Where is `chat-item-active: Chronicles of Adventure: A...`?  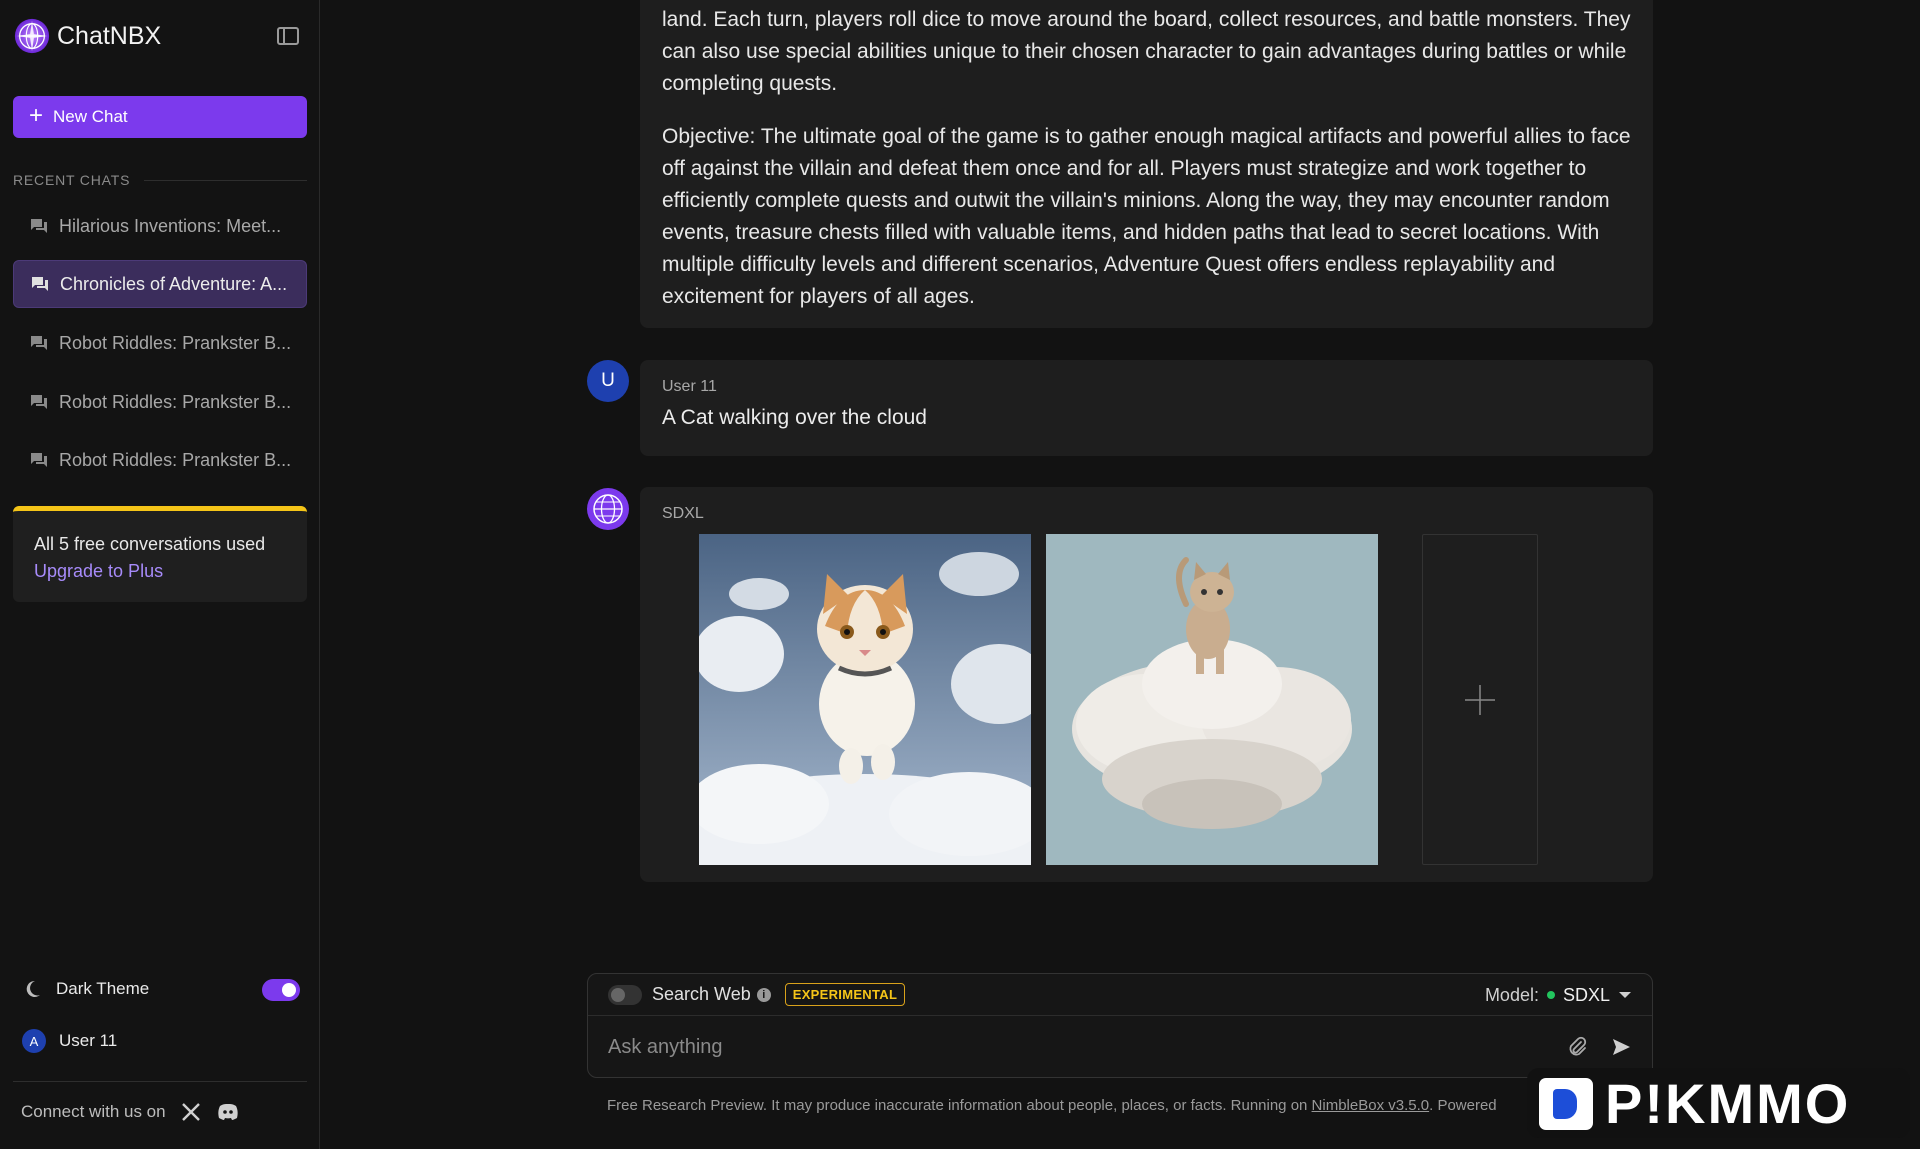
chat-item-active: Chronicles of Adventure: A... is located at coordinates (160, 284).